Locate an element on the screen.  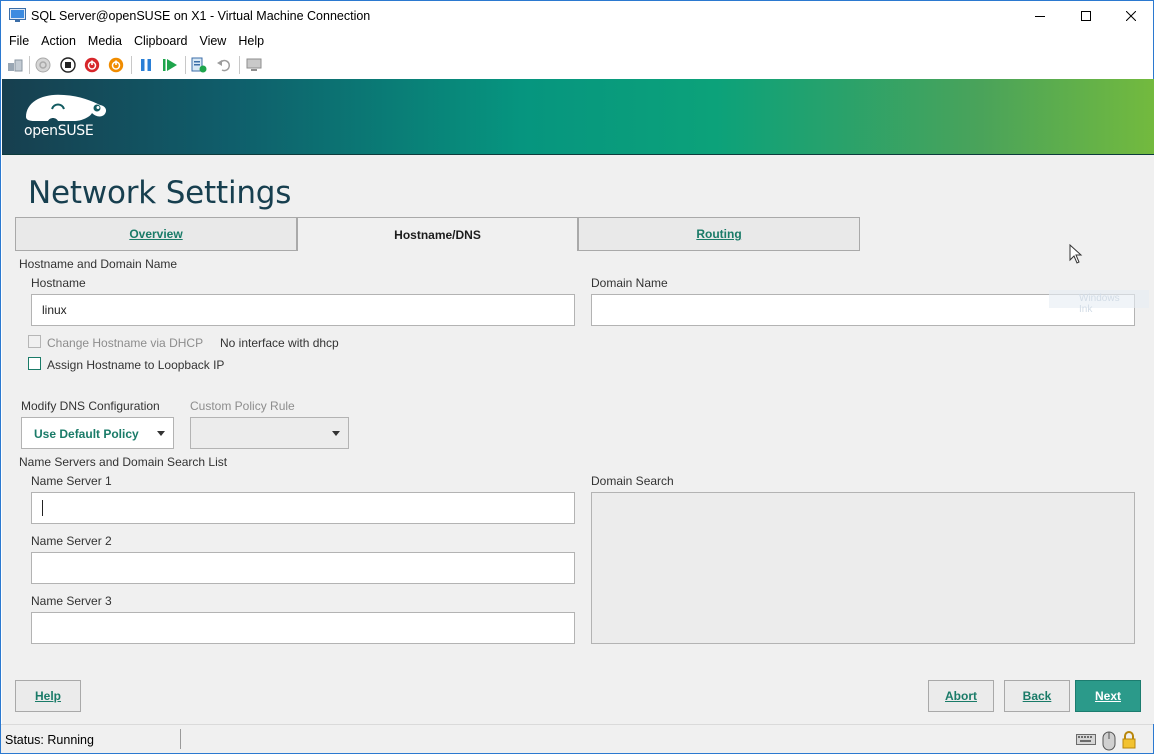
modify-dns-value: Use Default Policy is located at coordinates (86, 434).